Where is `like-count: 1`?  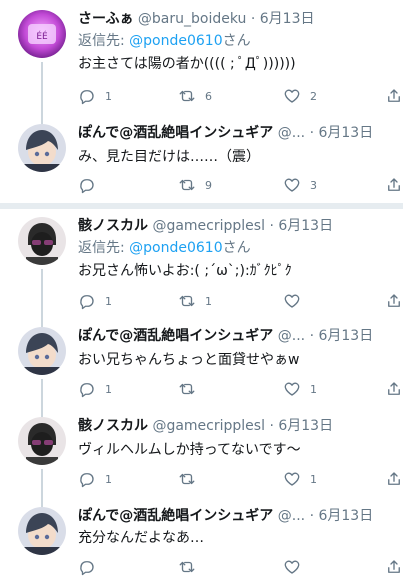
like-count: 1 is located at coordinates (313, 389).